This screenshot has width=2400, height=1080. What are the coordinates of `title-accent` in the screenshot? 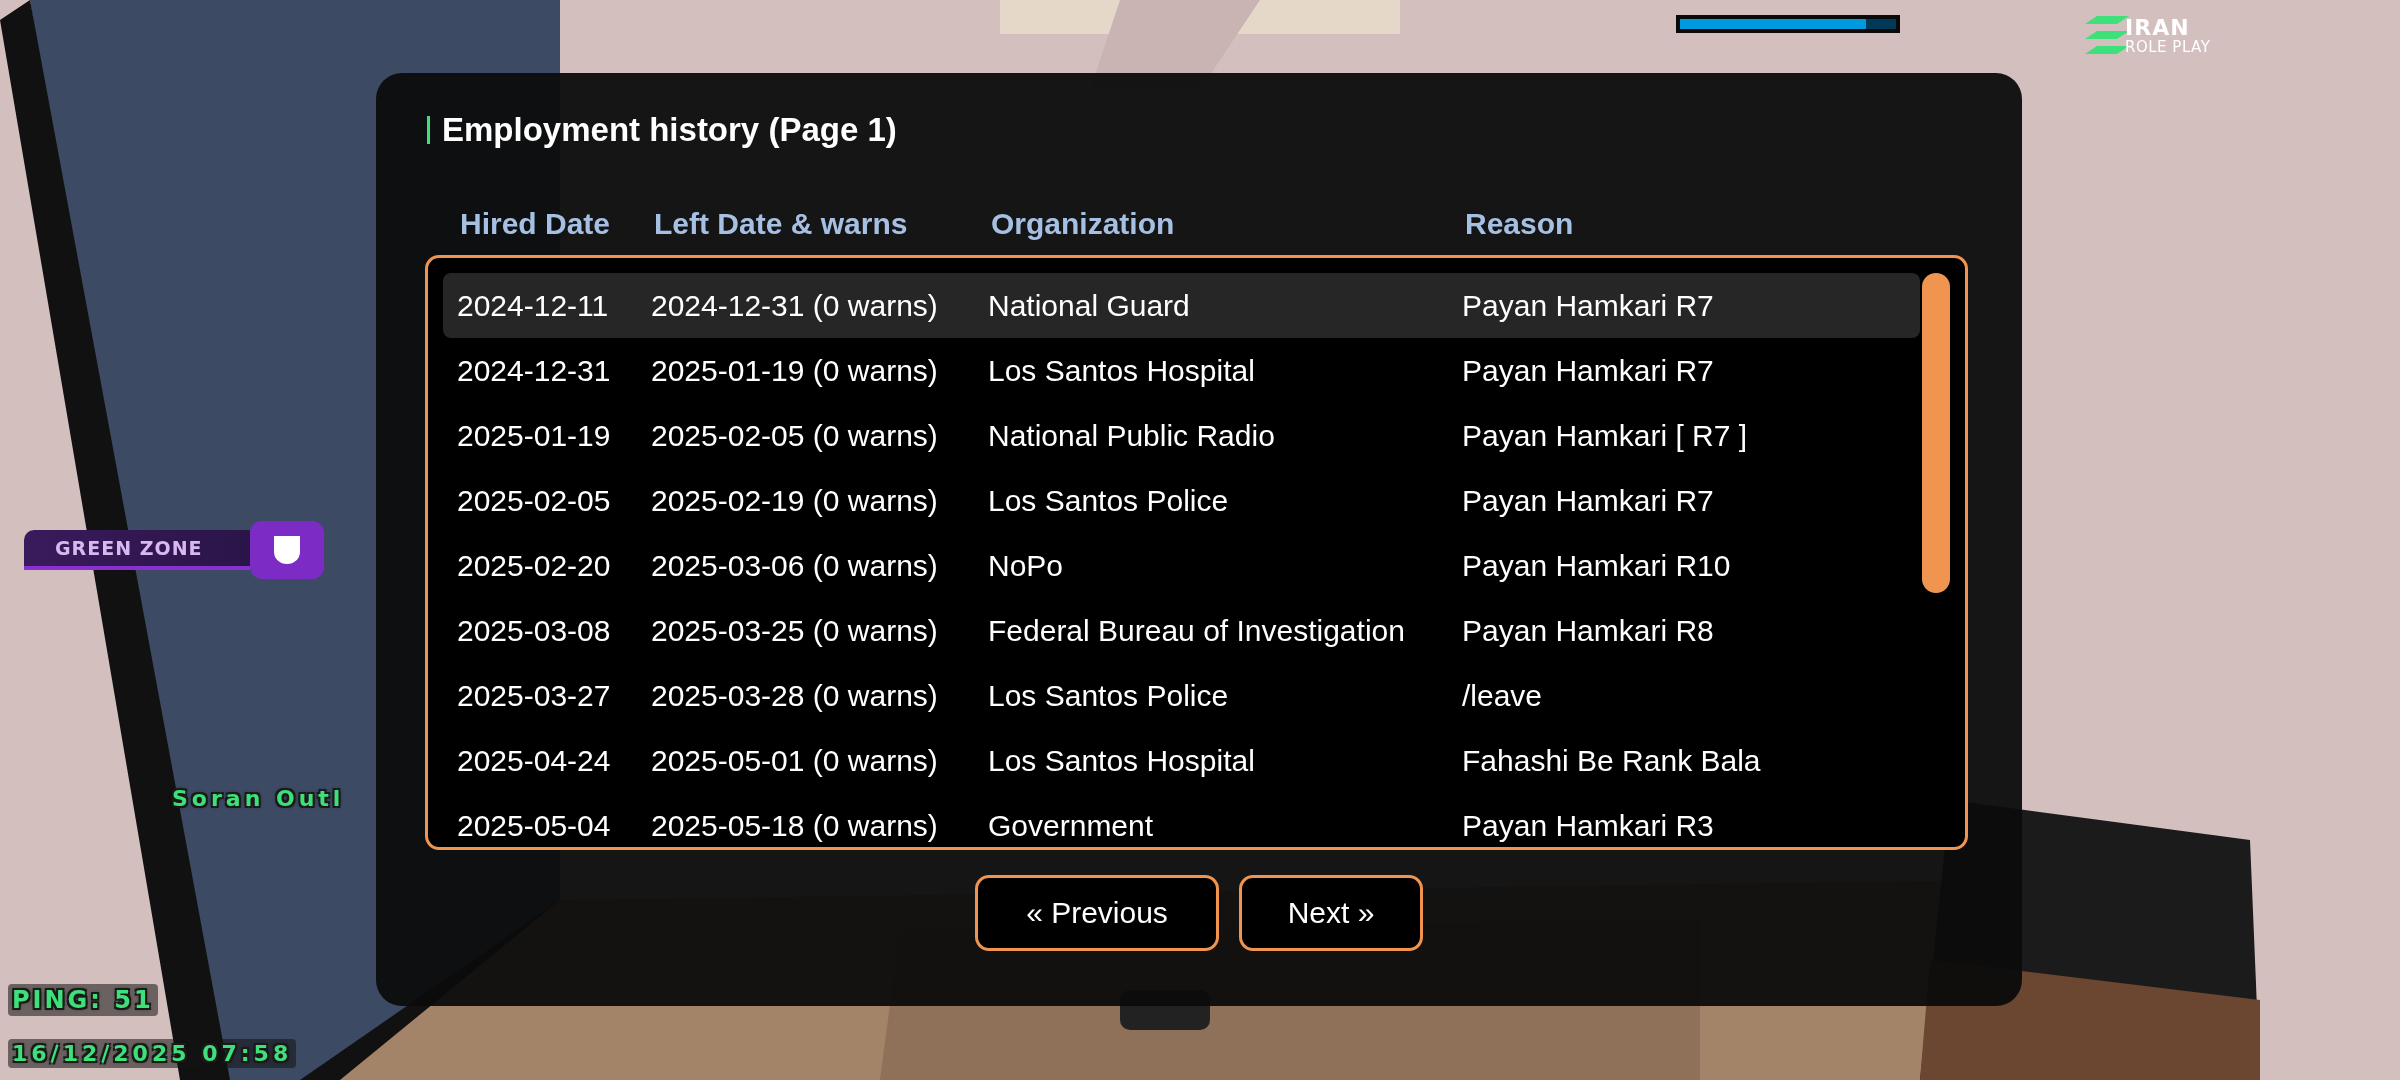 It's located at (428, 130).